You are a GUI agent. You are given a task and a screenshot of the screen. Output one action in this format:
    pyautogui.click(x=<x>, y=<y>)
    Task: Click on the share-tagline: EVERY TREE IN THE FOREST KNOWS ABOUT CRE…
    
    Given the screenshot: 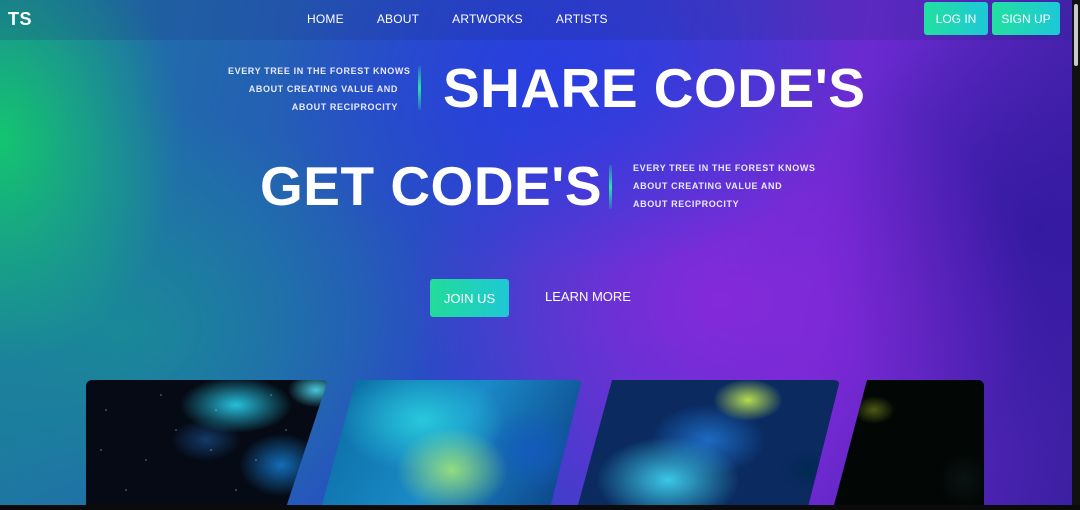 What is the action you would take?
    pyautogui.click(x=319, y=89)
    